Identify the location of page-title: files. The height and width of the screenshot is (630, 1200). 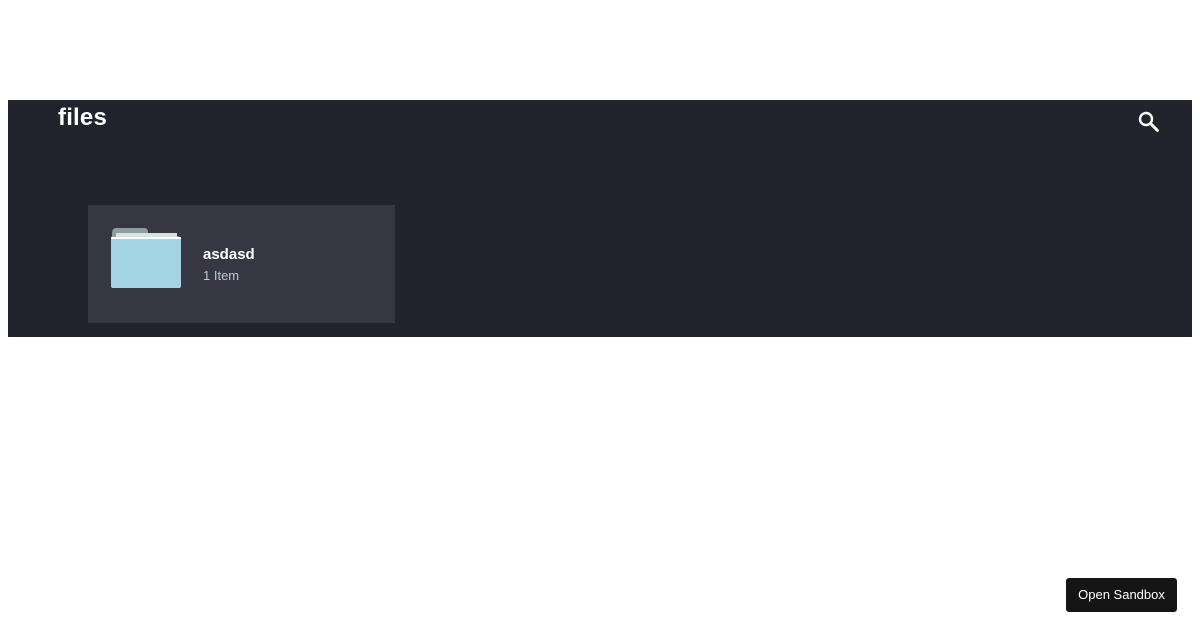
(83, 117).